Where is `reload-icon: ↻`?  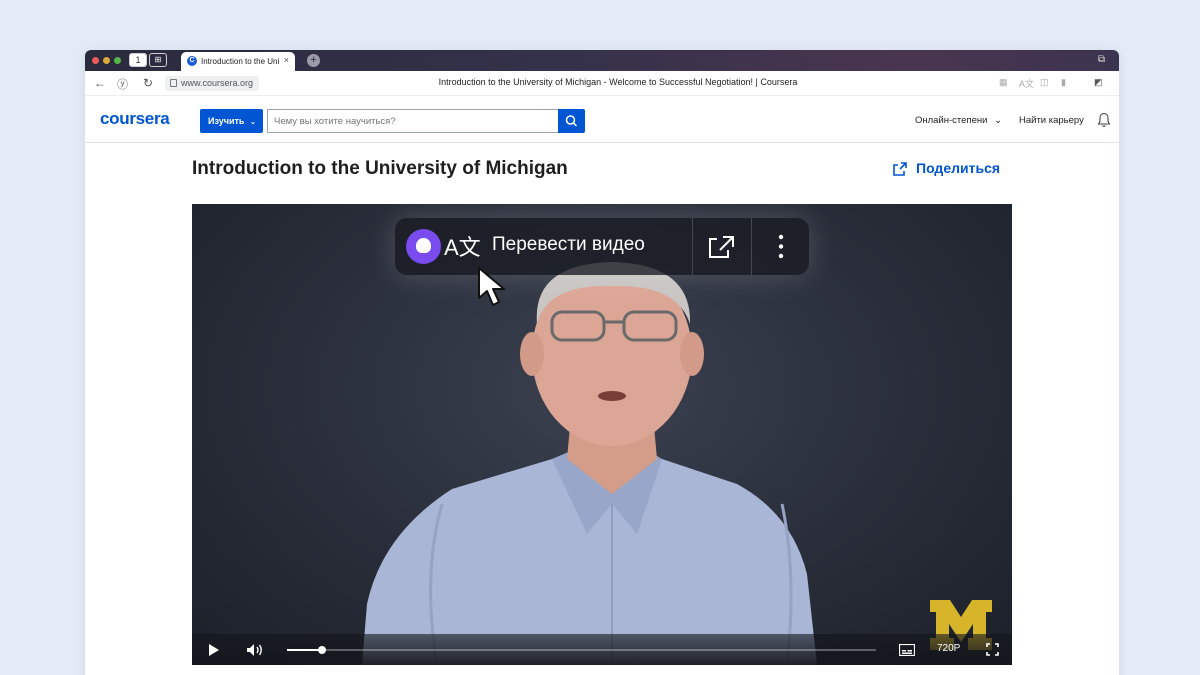 reload-icon: ↻ is located at coordinates (148, 83).